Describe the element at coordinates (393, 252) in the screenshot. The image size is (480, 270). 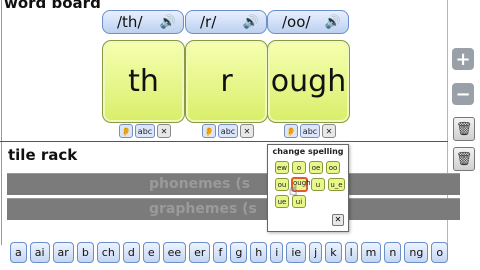
I see `key-n: n` at that location.